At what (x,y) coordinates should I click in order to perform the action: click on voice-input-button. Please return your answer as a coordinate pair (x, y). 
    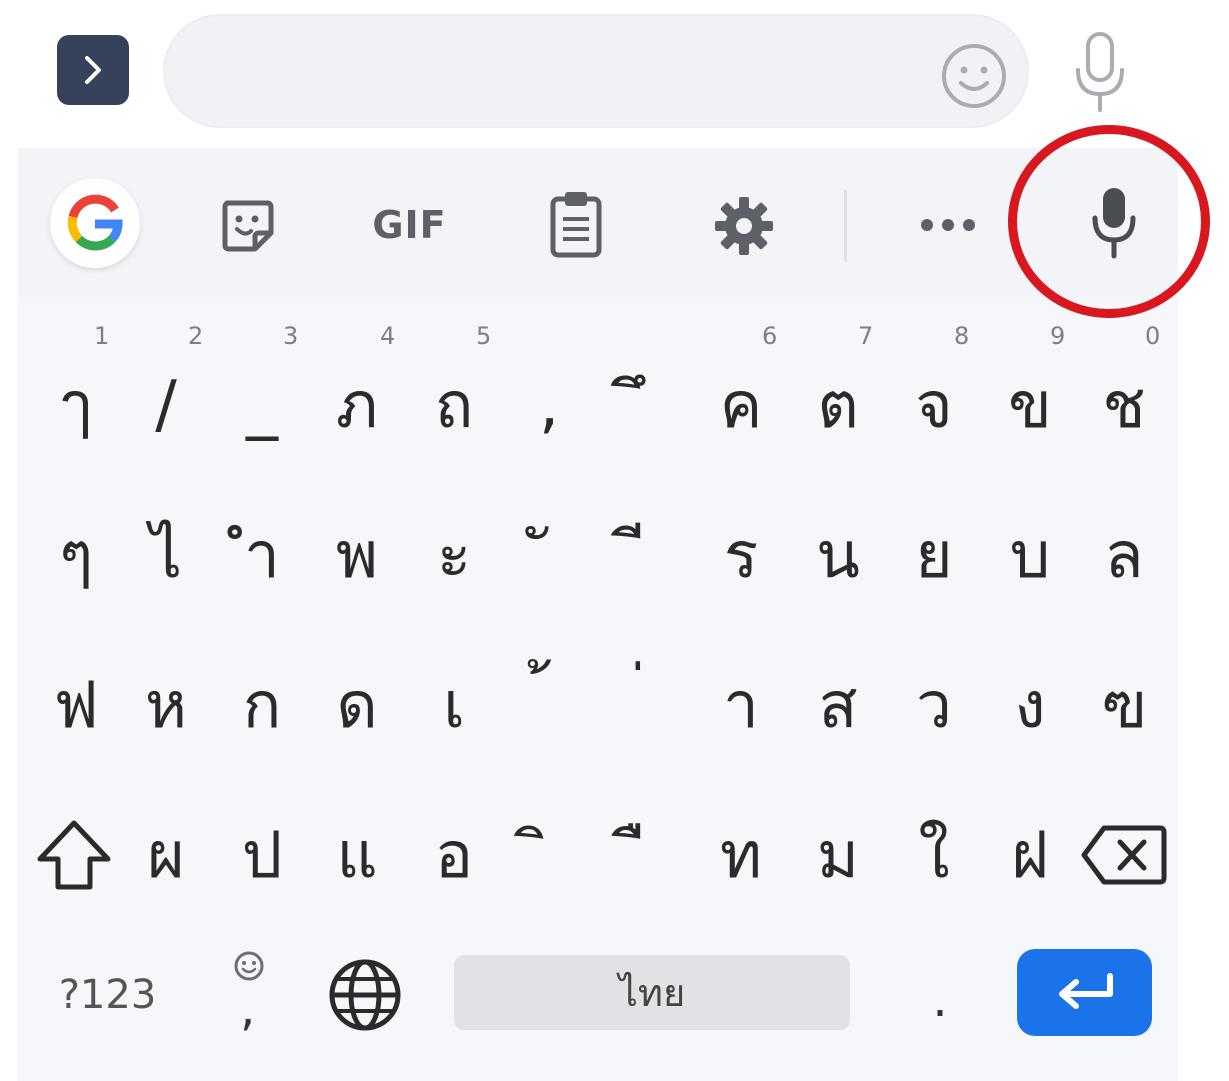
    Looking at the image, I should click on (1100, 72).